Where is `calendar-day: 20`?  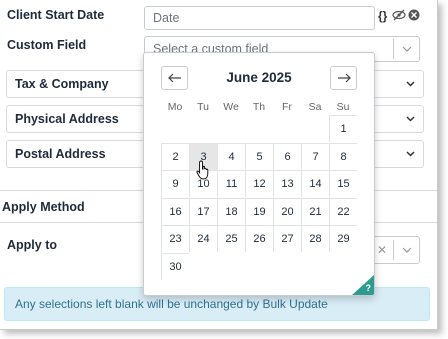
calendar-day: 20 is located at coordinates (287, 211).